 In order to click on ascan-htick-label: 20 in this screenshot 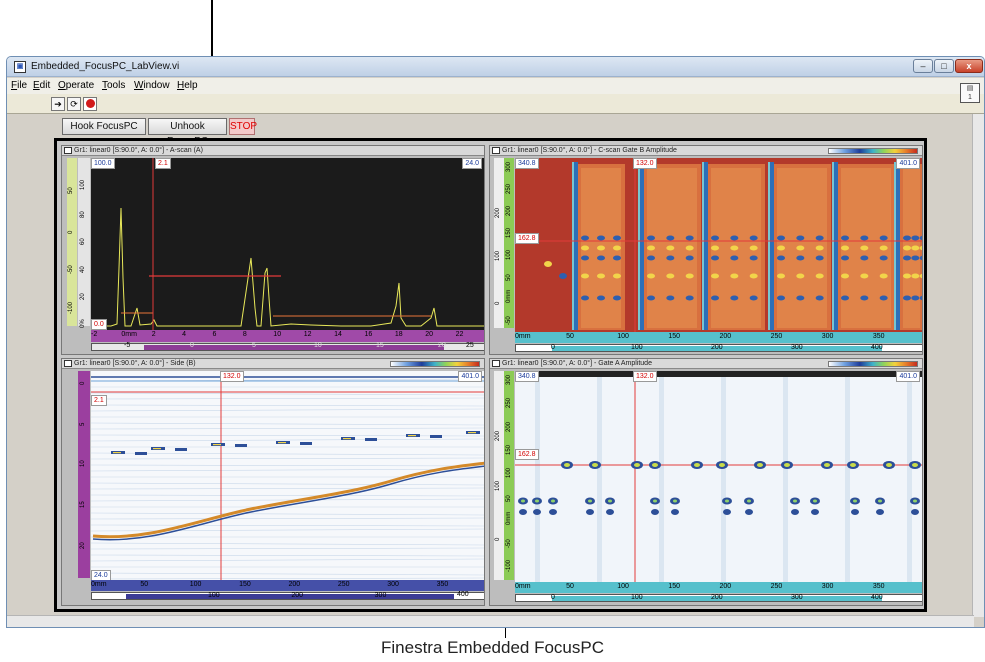, I will do `click(429, 334)`.